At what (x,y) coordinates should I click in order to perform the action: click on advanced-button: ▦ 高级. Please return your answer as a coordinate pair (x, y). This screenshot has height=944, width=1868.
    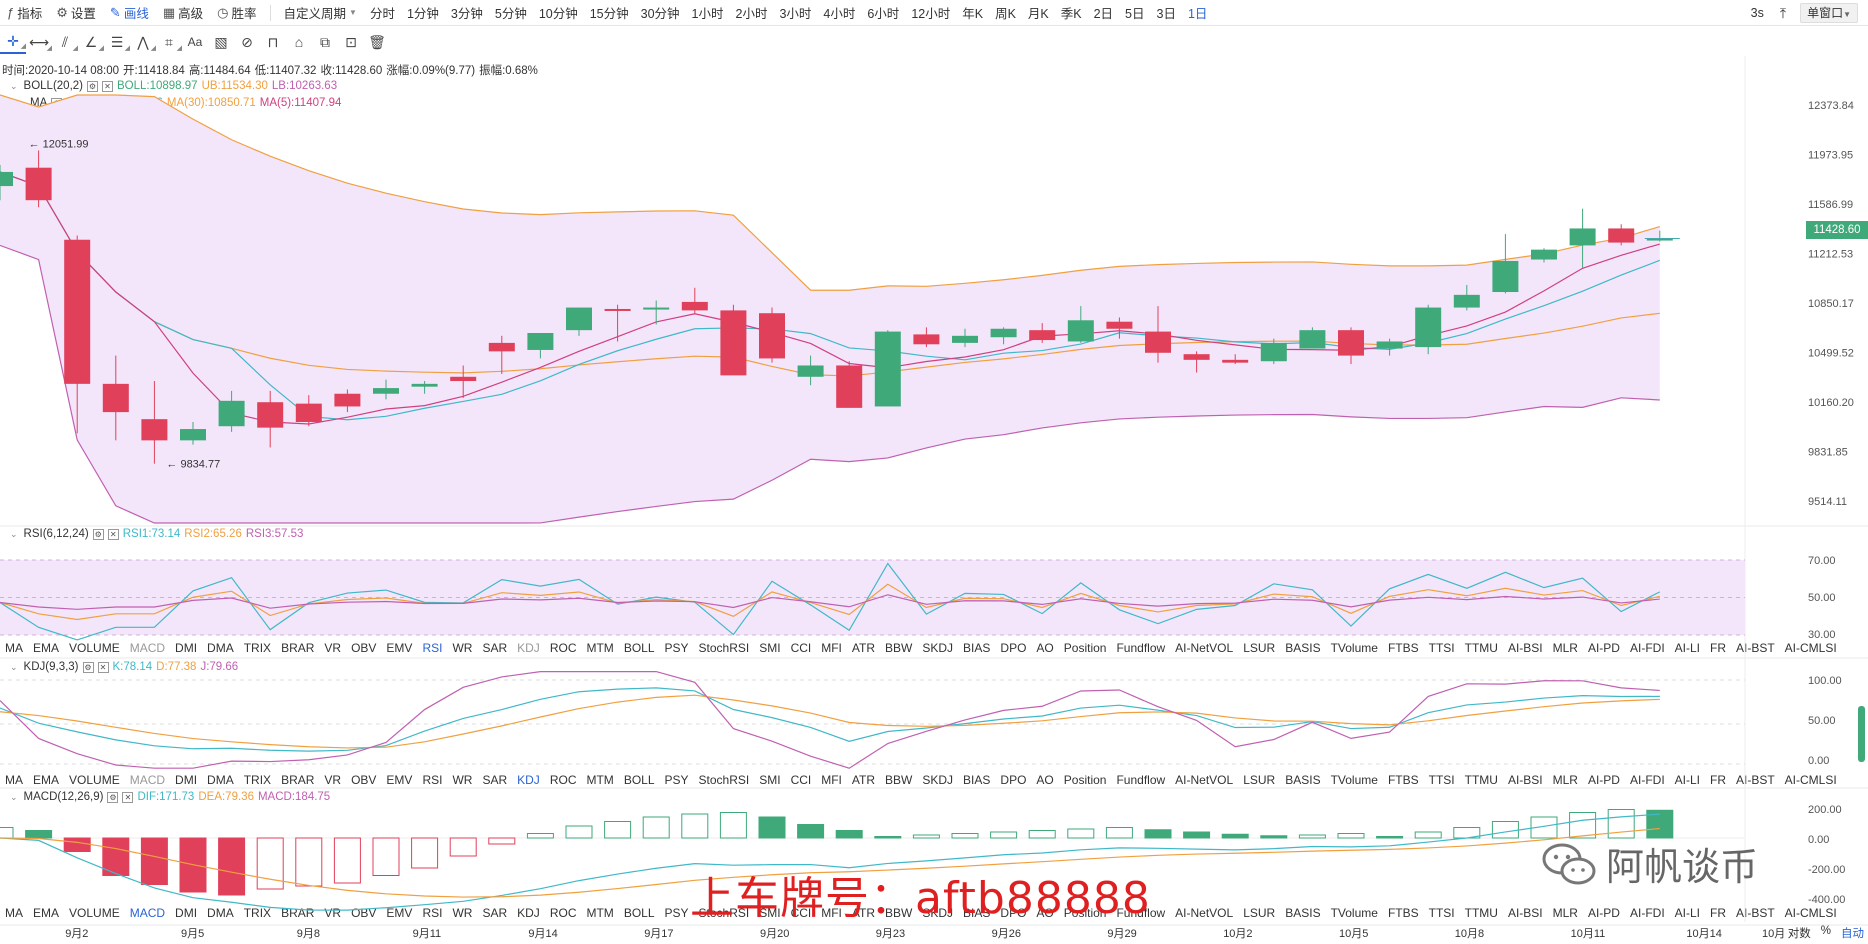
    Looking at the image, I should click on (183, 13).